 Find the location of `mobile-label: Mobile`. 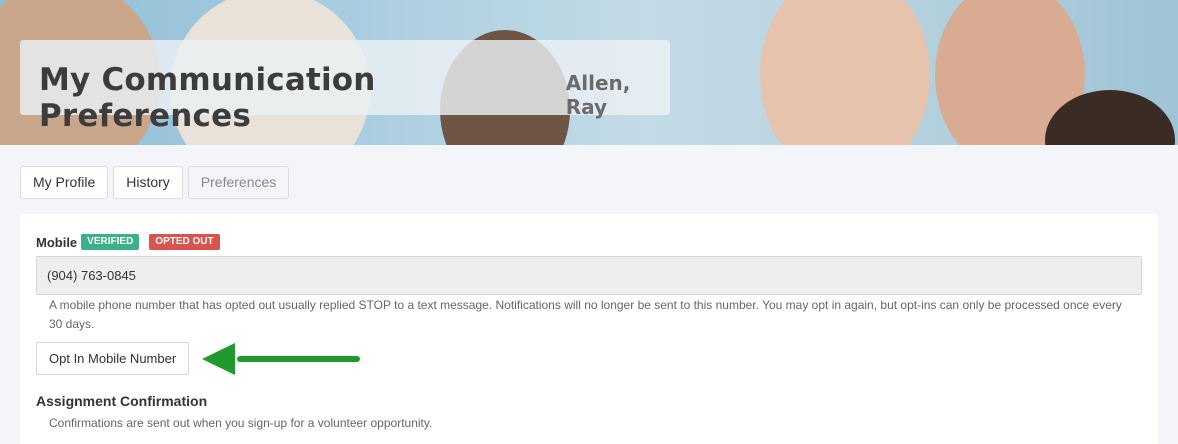

mobile-label: Mobile is located at coordinates (57, 242).